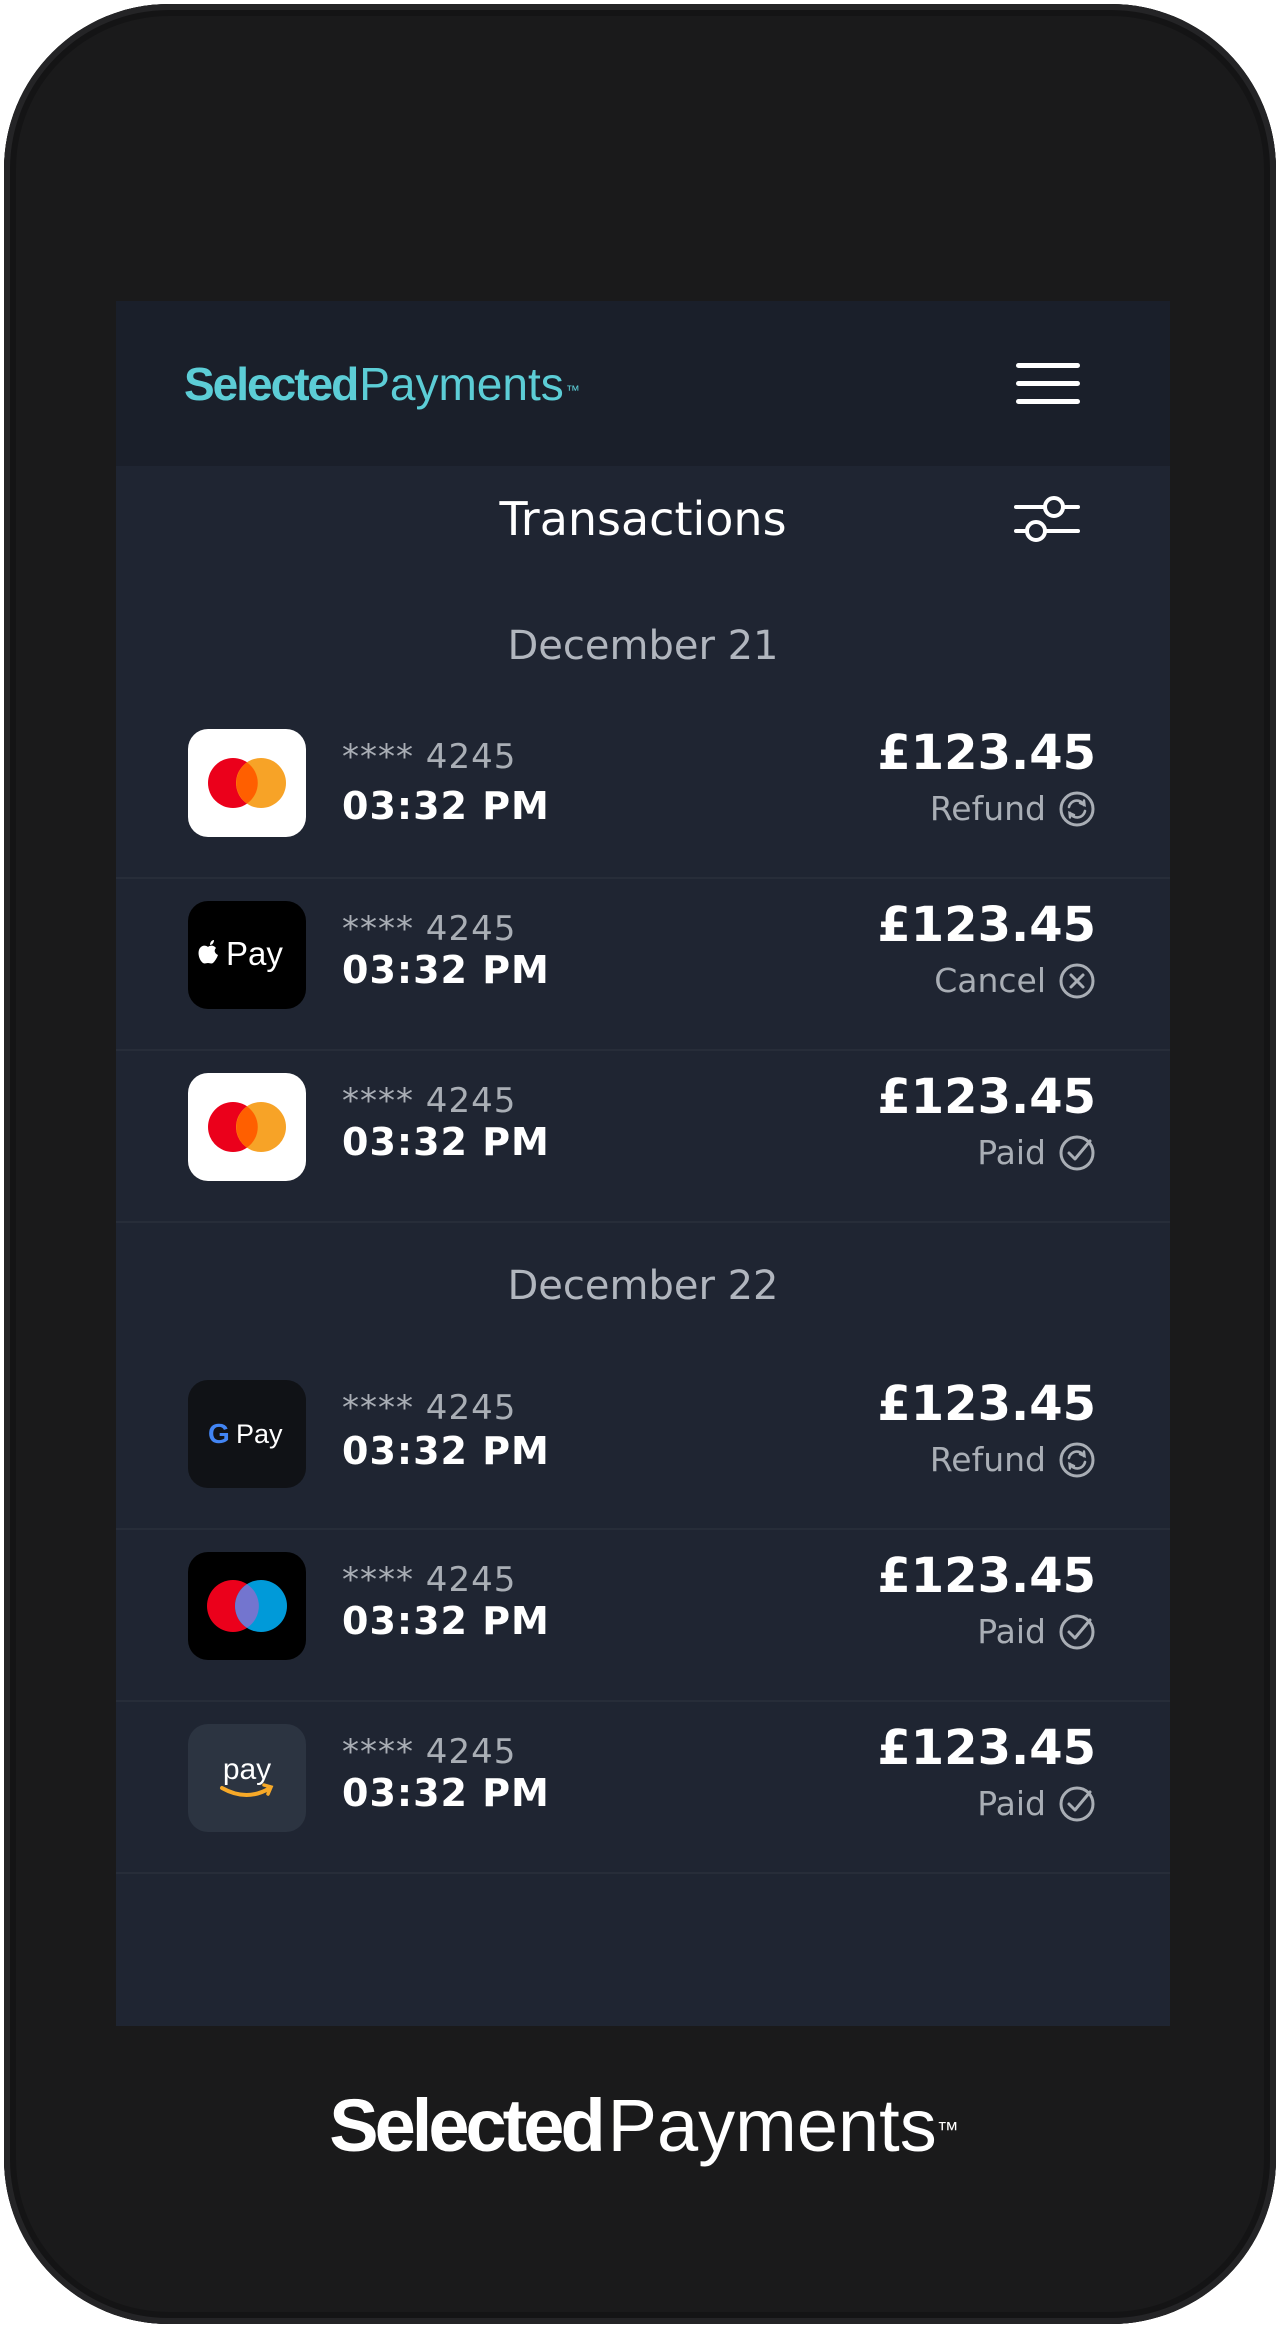 The width and height of the screenshot is (1280, 2328). I want to click on apple-pay-icon: Pay, so click(247, 955).